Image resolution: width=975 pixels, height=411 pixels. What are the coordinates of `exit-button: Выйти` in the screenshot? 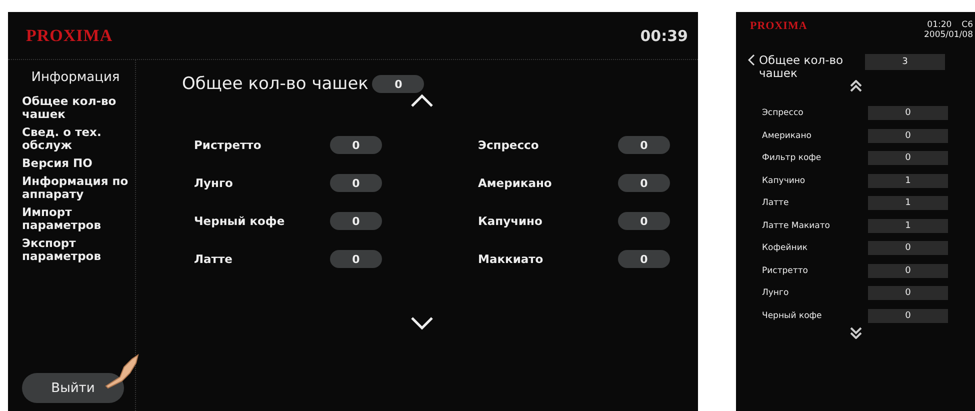 It's located at (73, 388).